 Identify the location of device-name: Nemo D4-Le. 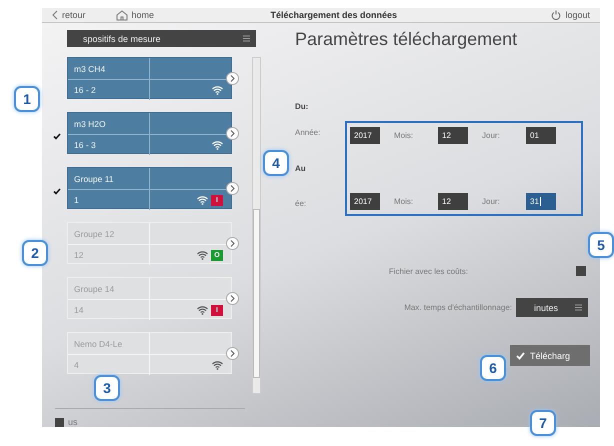
(98, 343).